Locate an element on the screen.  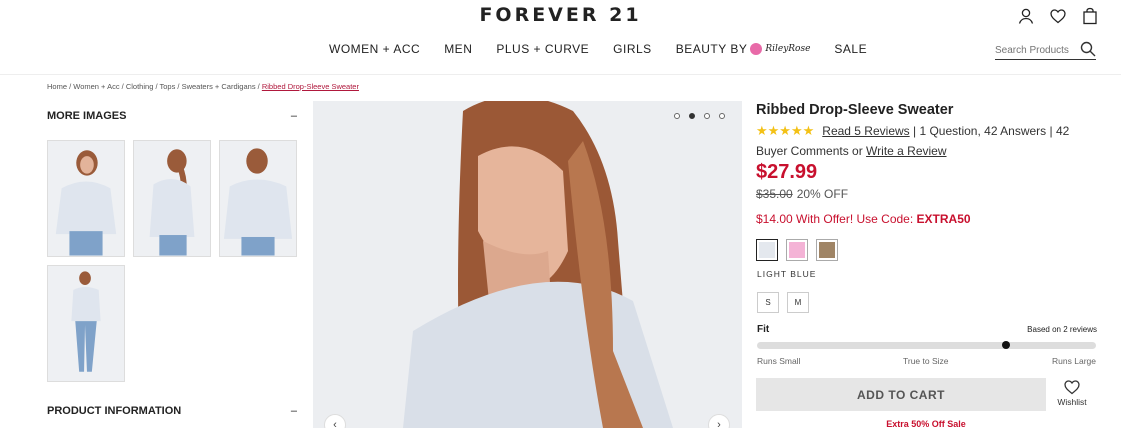
fit-runs-large: Runs Large is located at coordinates (1074, 361).